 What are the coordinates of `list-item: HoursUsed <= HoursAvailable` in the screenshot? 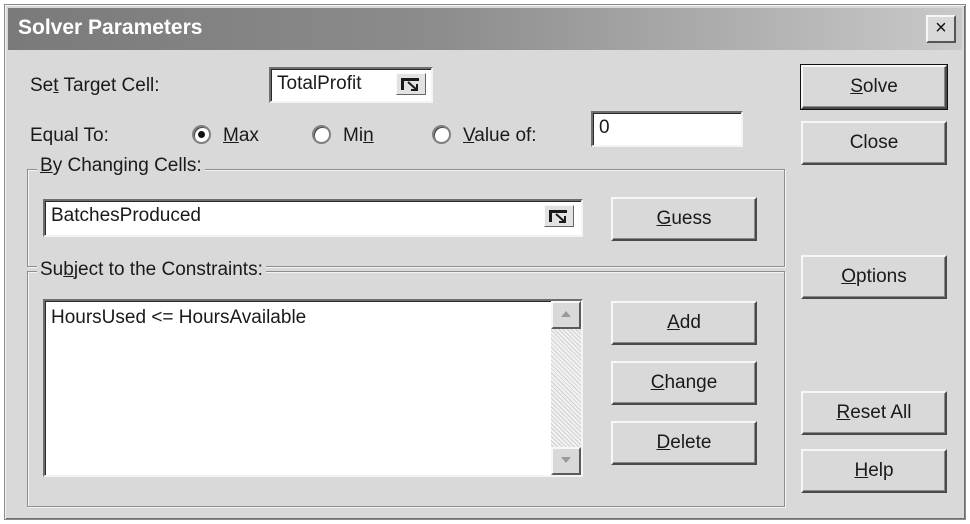 It's located at (178, 318).